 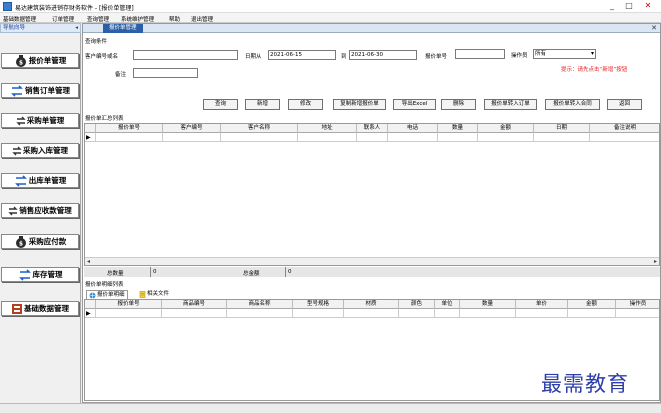 What do you see at coordinates (562, 128) in the screenshot?
I see `column-header: 日期` at bounding box center [562, 128].